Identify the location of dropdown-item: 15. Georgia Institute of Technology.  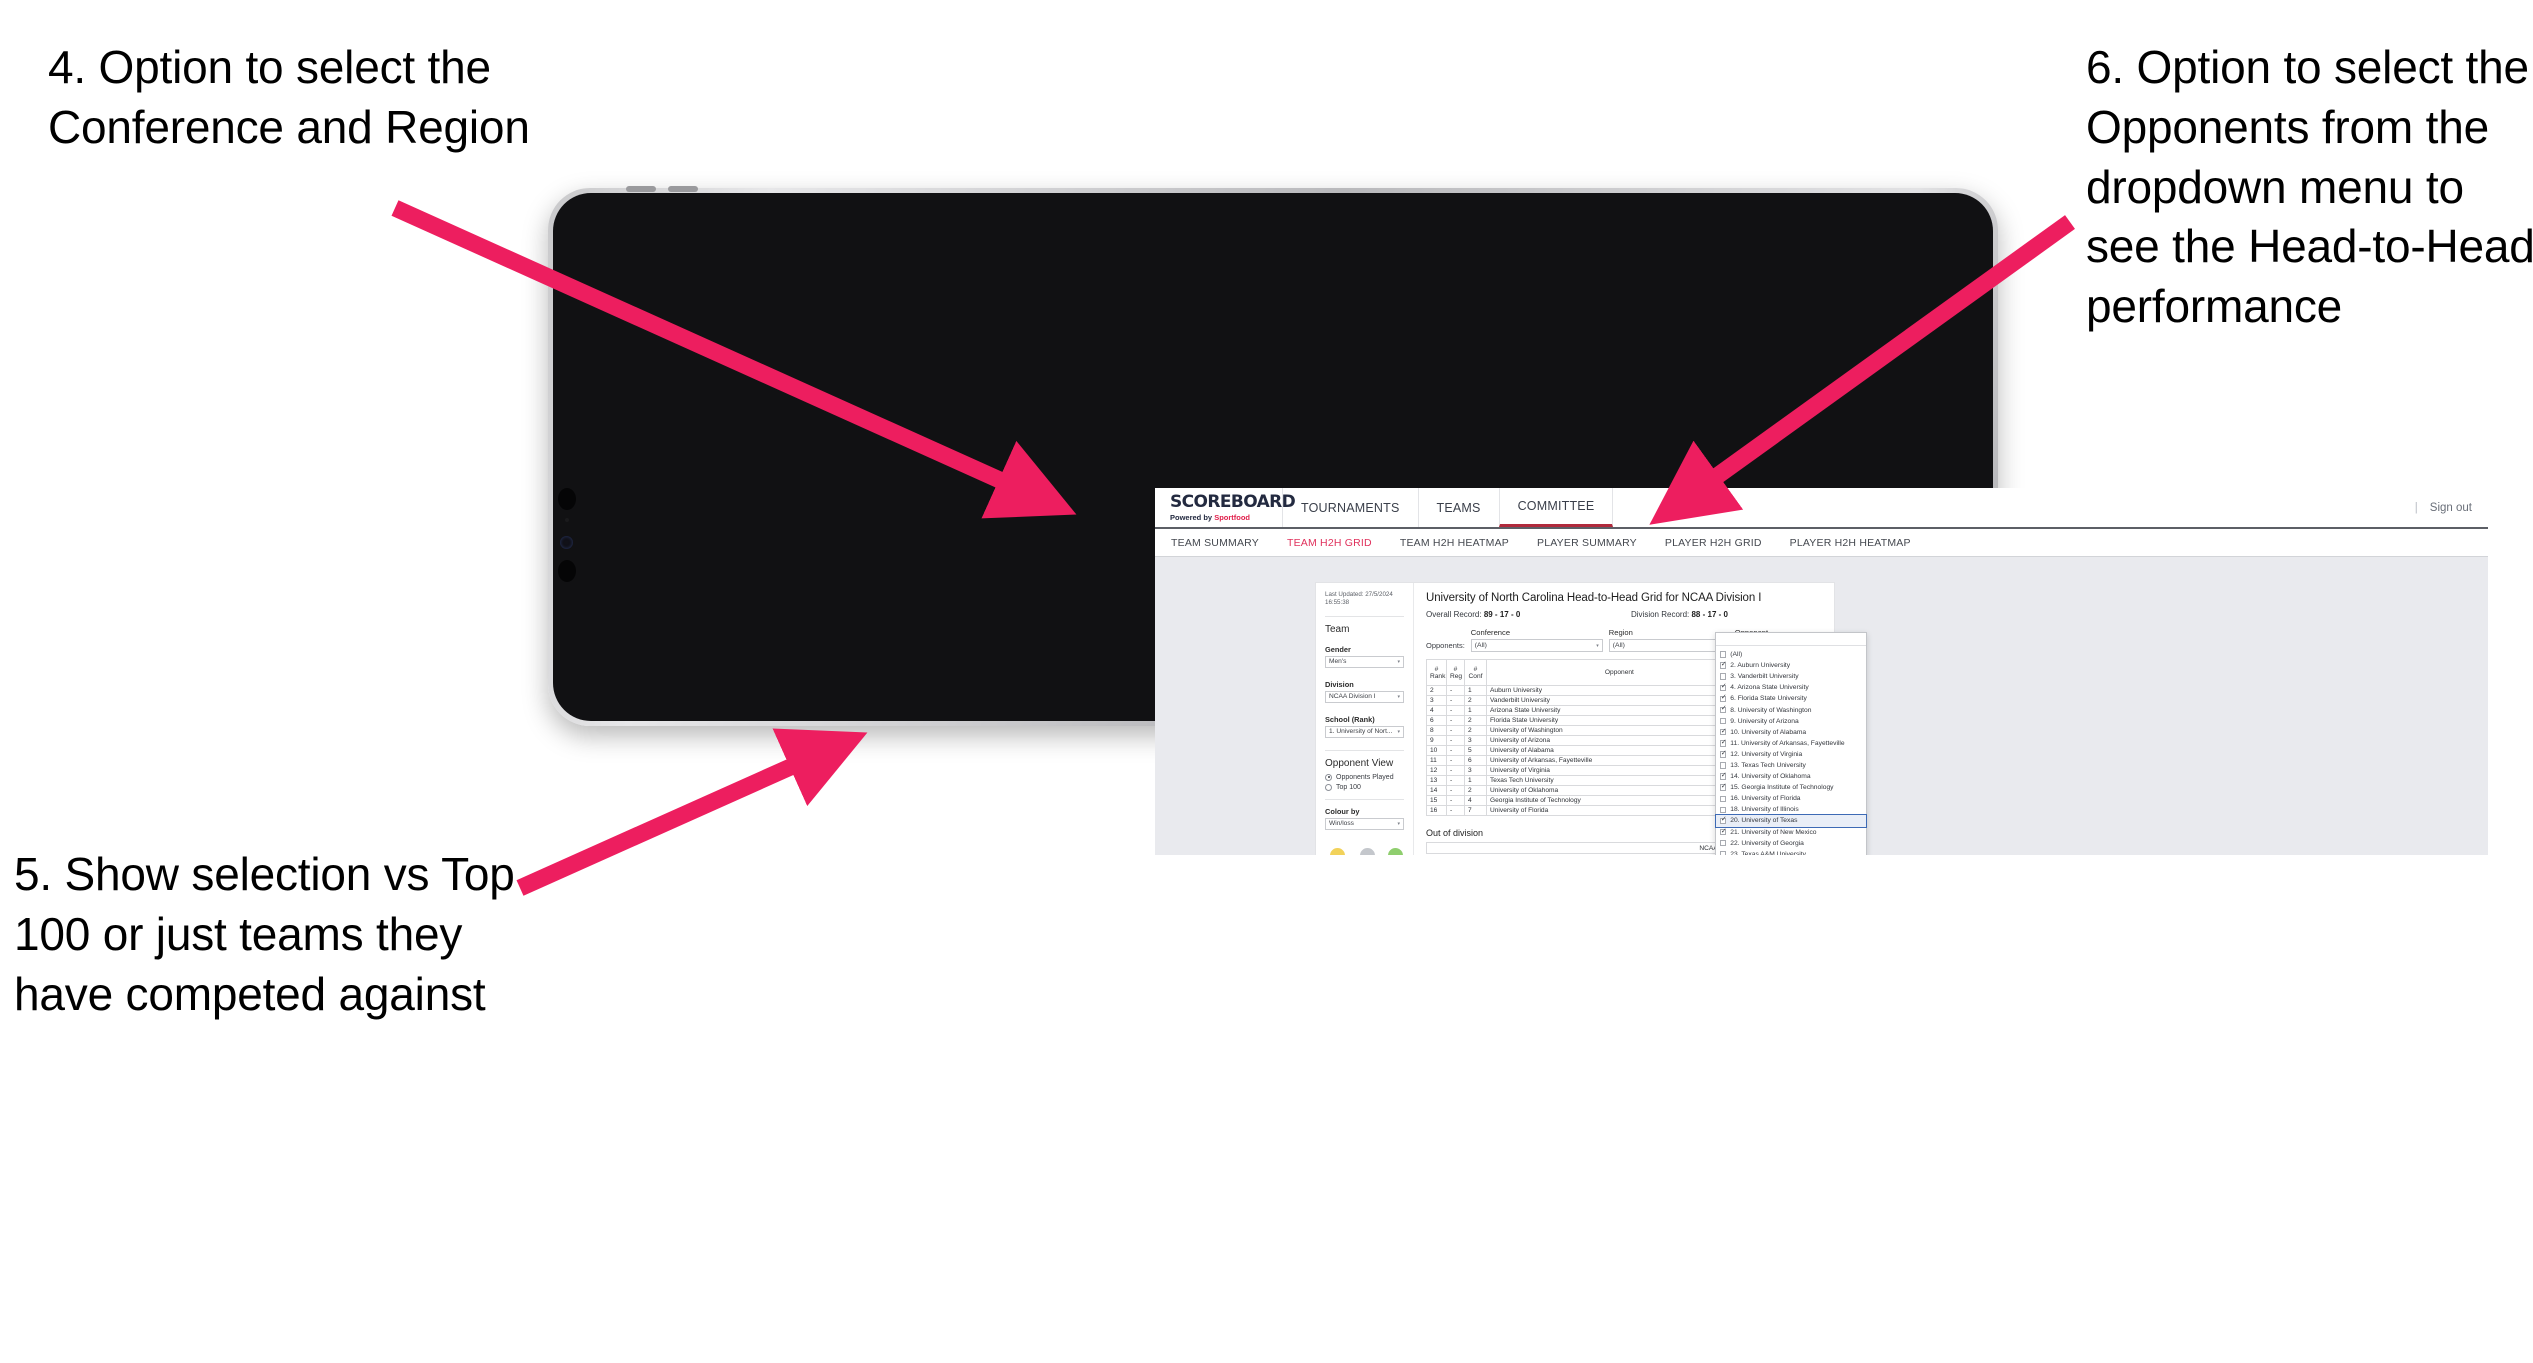
(1791, 787).